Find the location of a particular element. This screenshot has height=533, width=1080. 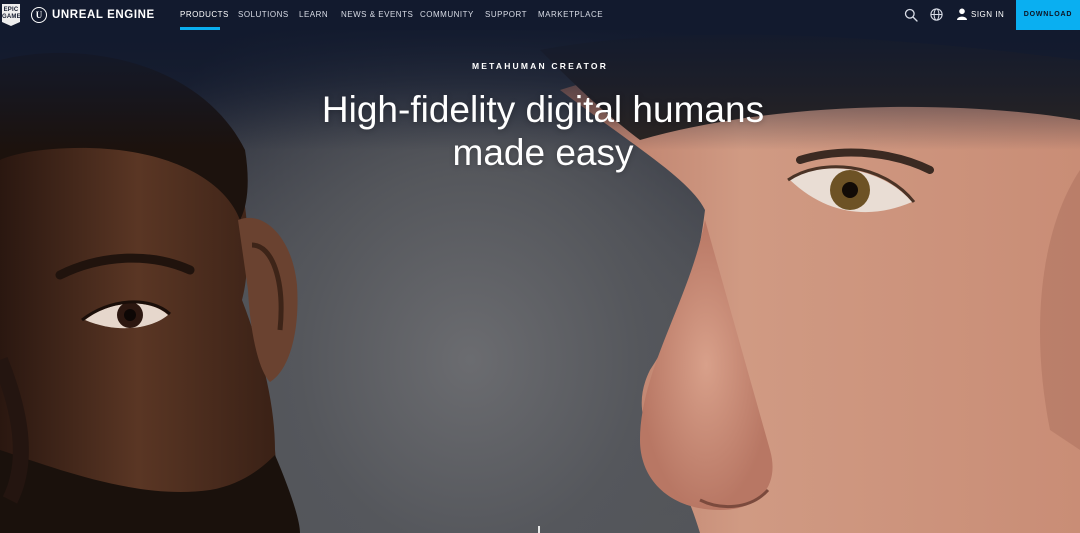

active-nav-indicator is located at coordinates (200, 28).